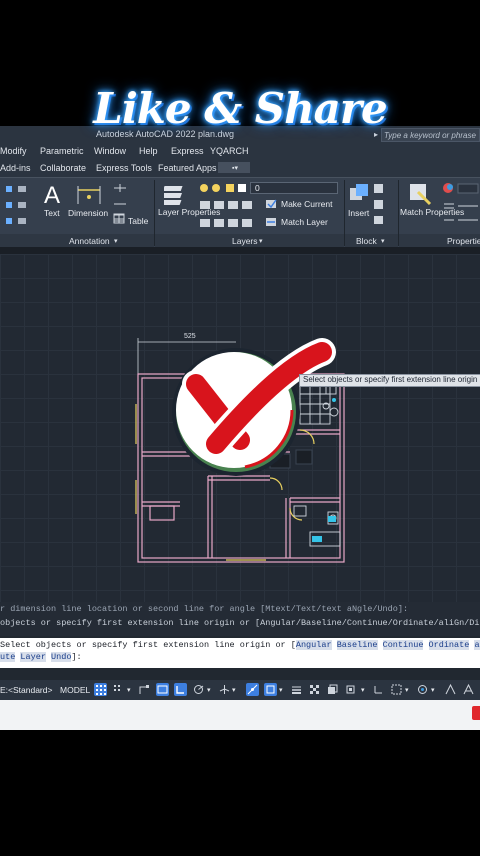 This screenshot has height=856, width=480. What do you see at coordinates (378, 689) in the screenshot?
I see `dynamic-ucs-icon` at bounding box center [378, 689].